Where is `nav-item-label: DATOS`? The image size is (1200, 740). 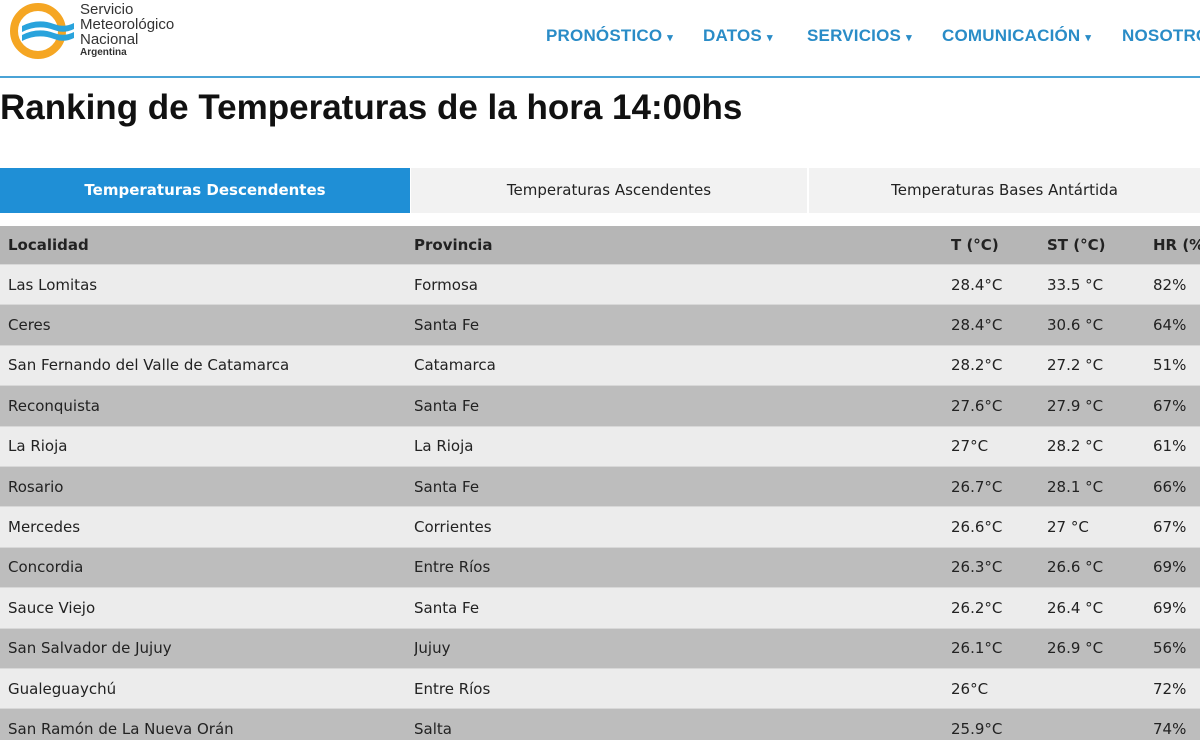 nav-item-label: DATOS is located at coordinates (732, 35).